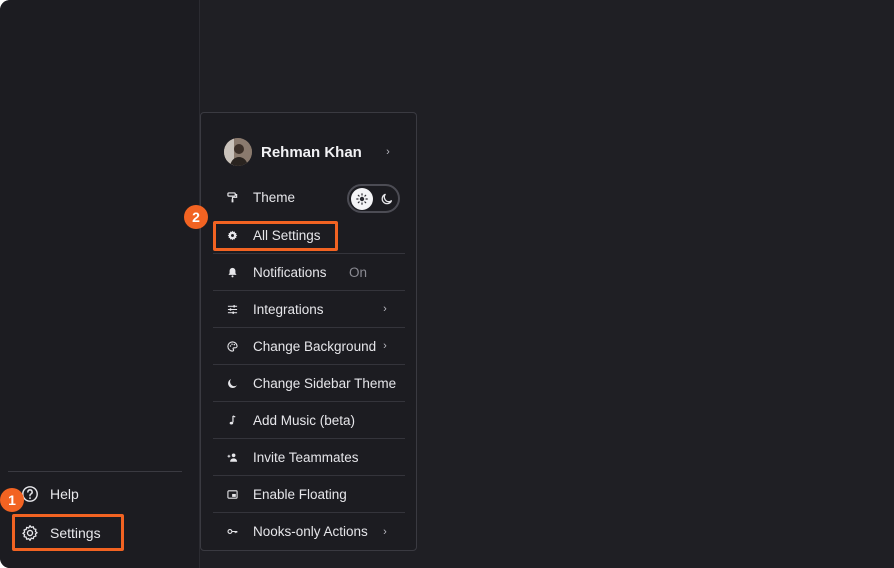 Image resolution: width=894 pixels, height=568 pixels. I want to click on menu-item-enable-floating: Enable Floating, so click(309, 494).